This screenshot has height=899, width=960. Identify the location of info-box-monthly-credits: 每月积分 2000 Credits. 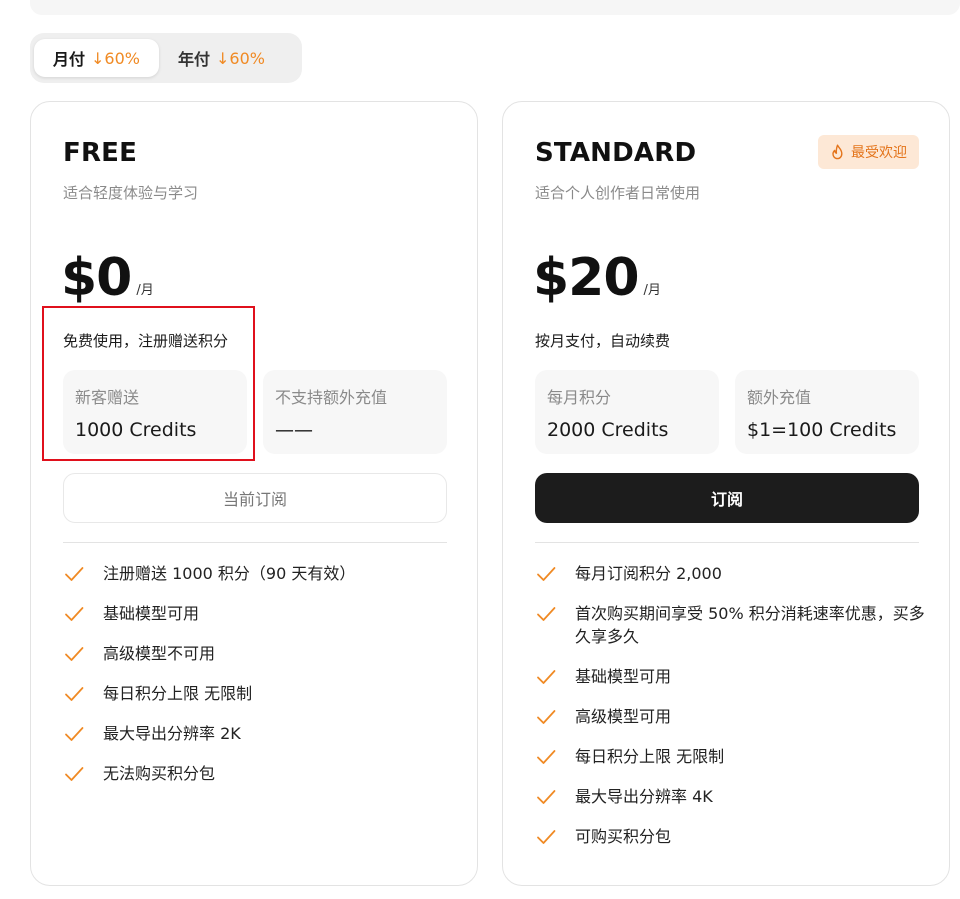
(627, 412).